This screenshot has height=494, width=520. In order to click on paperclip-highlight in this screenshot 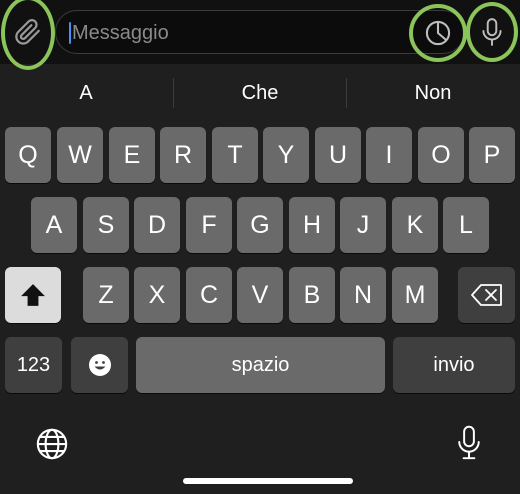, I will do `click(28, 35)`.